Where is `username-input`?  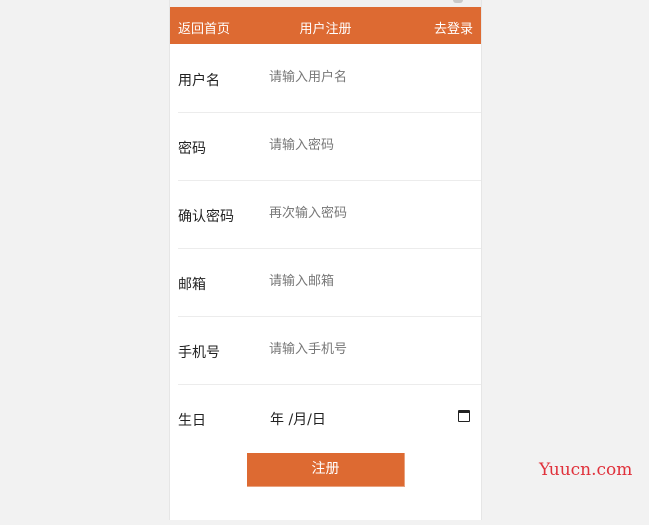
username-input is located at coordinates (369, 77).